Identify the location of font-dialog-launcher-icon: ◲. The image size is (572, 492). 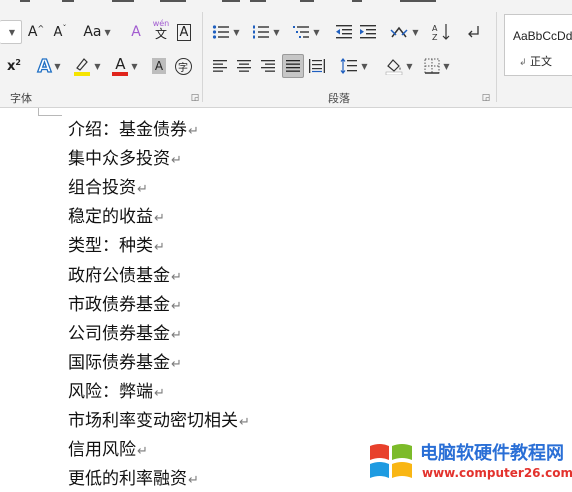
(195, 98).